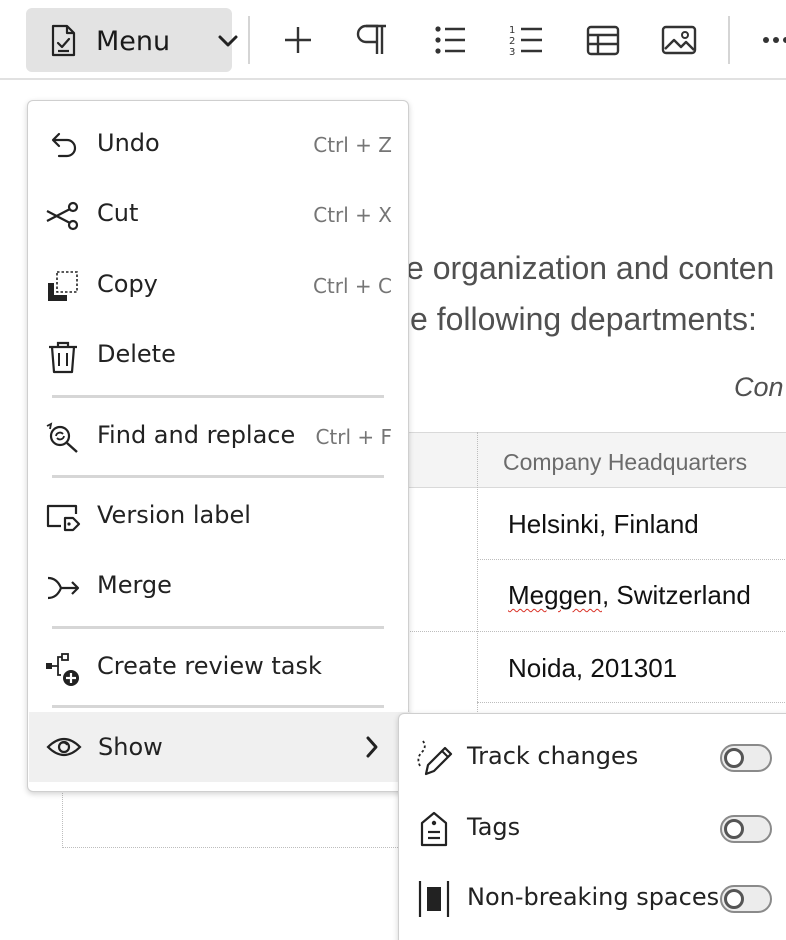  Describe the element at coordinates (450, 40) in the screenshot. I see `bulleted-list-icon` at that location.